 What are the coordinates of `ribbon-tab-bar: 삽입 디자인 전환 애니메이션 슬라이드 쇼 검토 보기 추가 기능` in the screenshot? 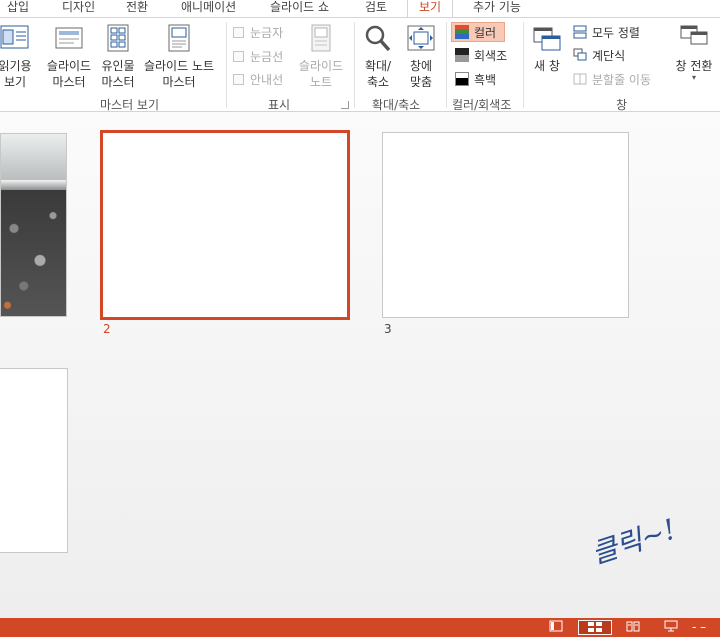 It's located at (360, 8).